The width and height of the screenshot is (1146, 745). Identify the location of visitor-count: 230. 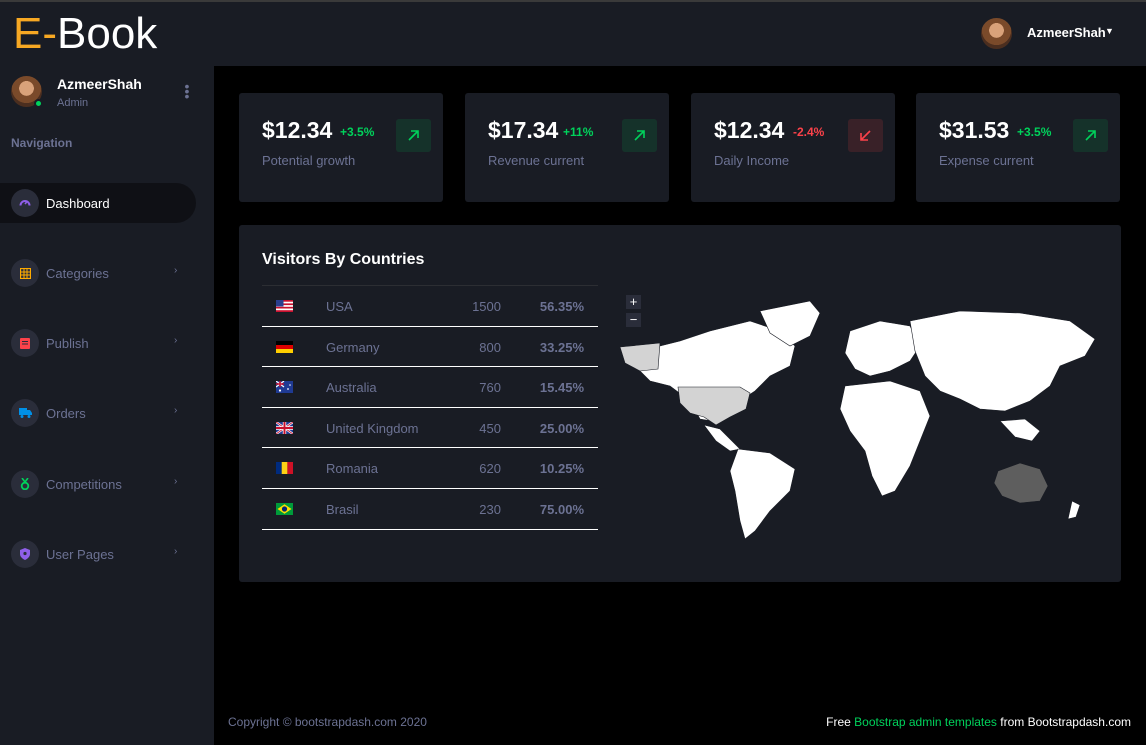
(490, 509).